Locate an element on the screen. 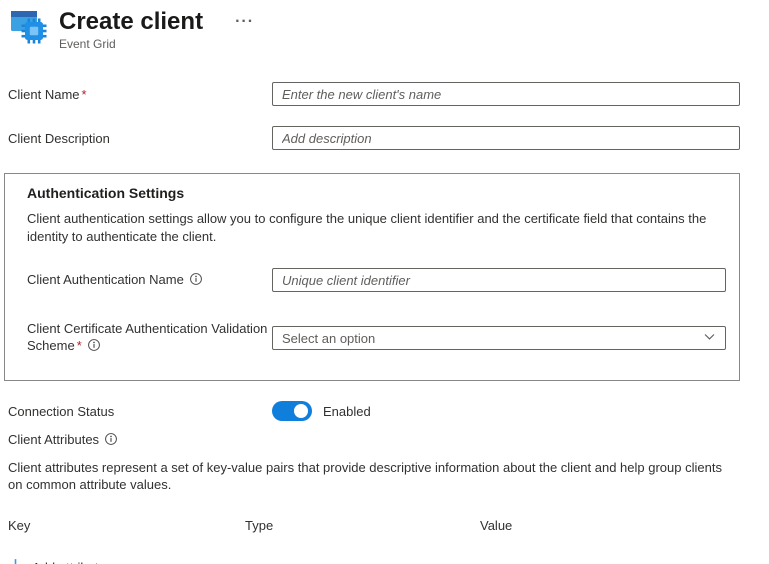 The height and width of the screenshot is (564, 769). connection-status-label: Connection Status is located at coordinates (61, 411).